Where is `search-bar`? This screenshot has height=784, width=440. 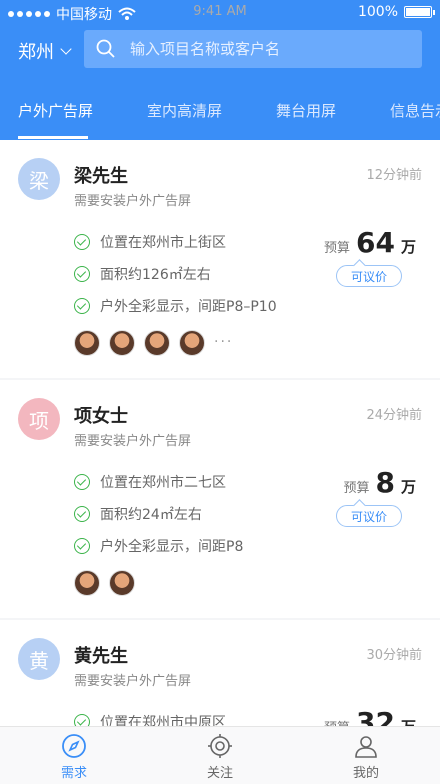
search-bar is located at coordinates (253, 49).